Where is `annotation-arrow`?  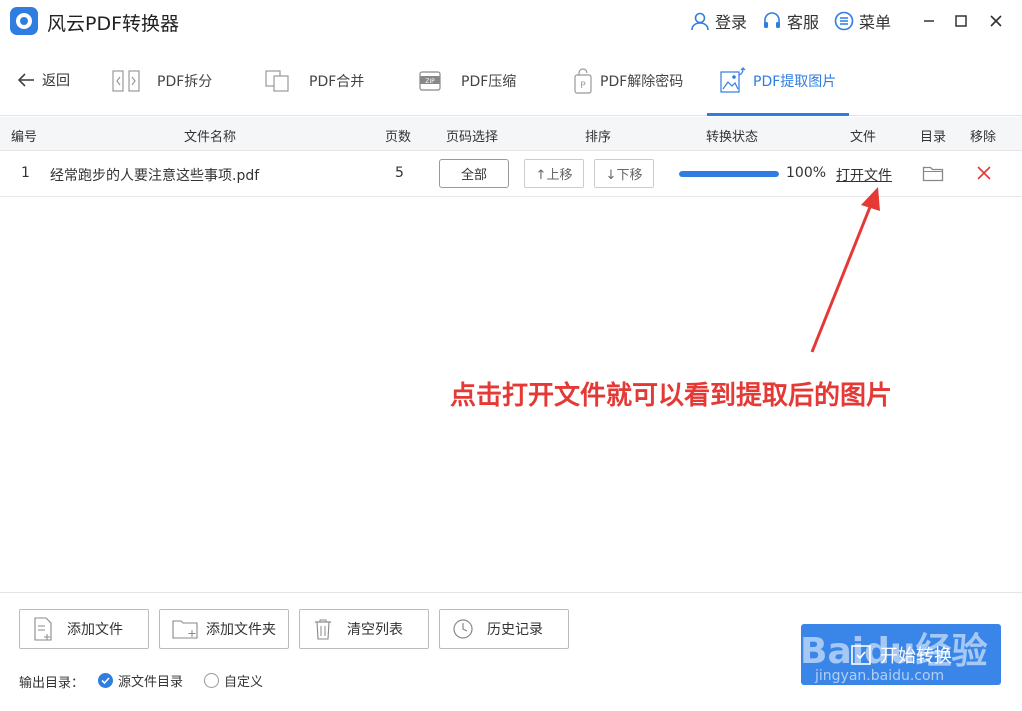
annotation-arrow is located at coordinates (845, 270).